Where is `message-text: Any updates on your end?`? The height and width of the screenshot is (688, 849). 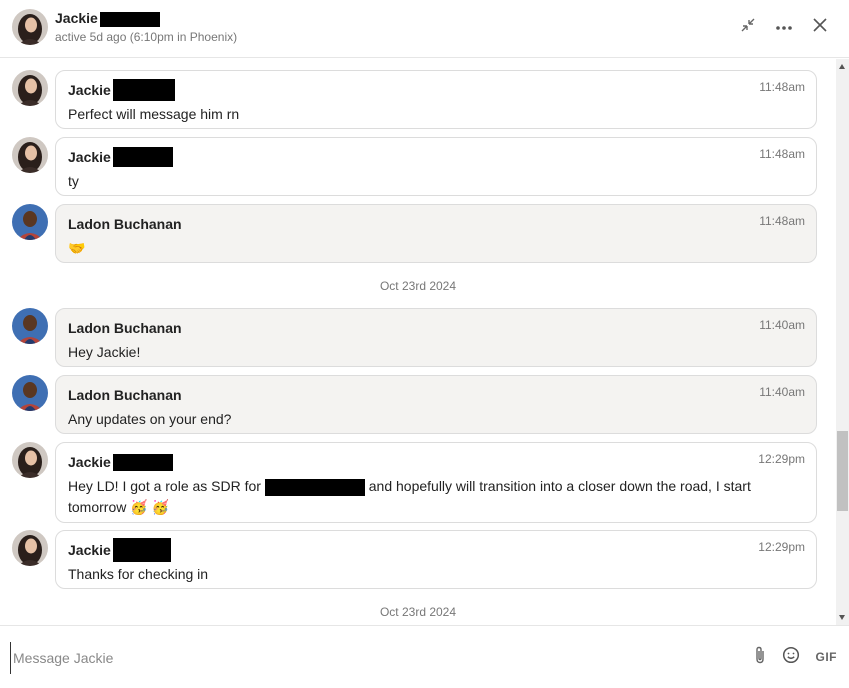
message-text: Any updates on your end? is located at coordinates (150, 419).